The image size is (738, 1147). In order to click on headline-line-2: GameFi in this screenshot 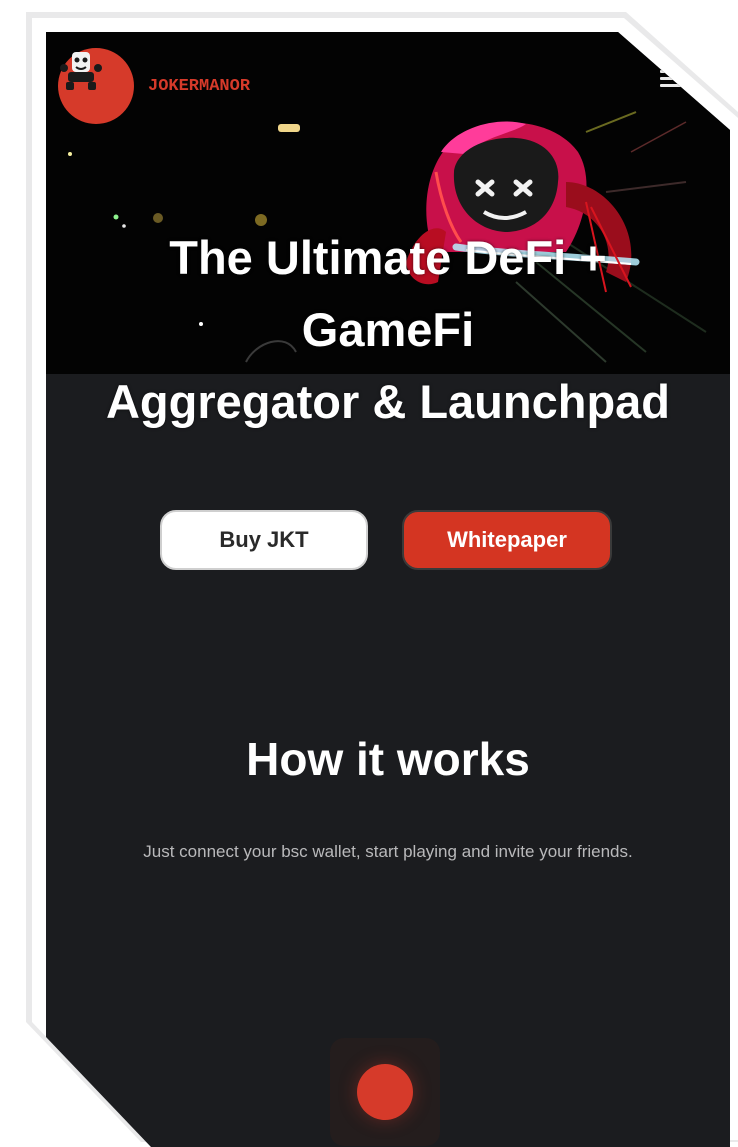, I will do `click(388, 329)`.